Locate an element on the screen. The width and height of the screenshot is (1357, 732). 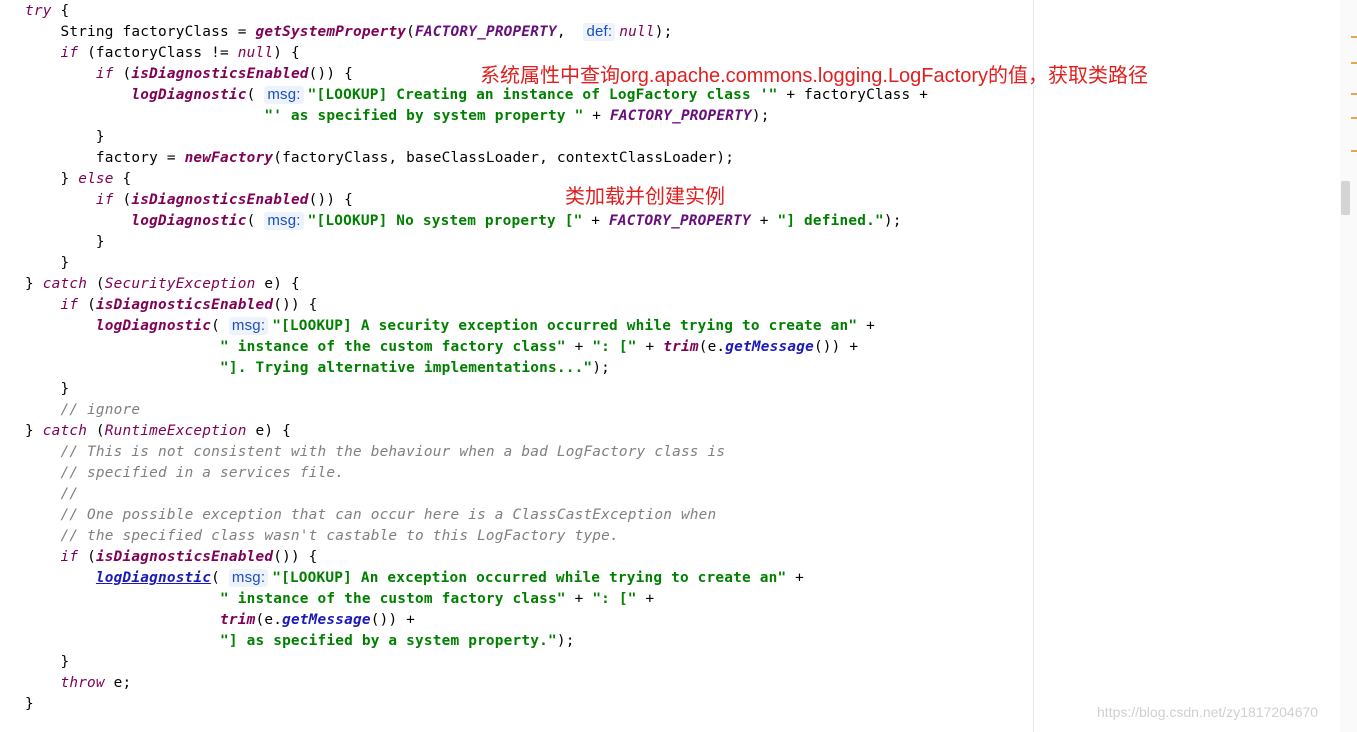
code-token: factory = is located at coordinates (140, 158).